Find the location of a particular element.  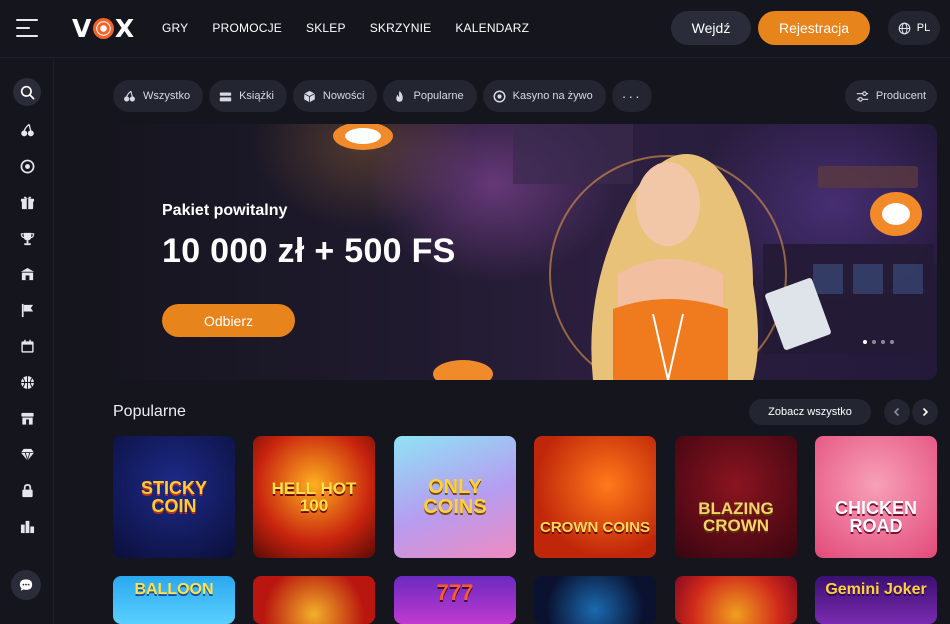

diamond-icon is located at coordinates (27, 455).